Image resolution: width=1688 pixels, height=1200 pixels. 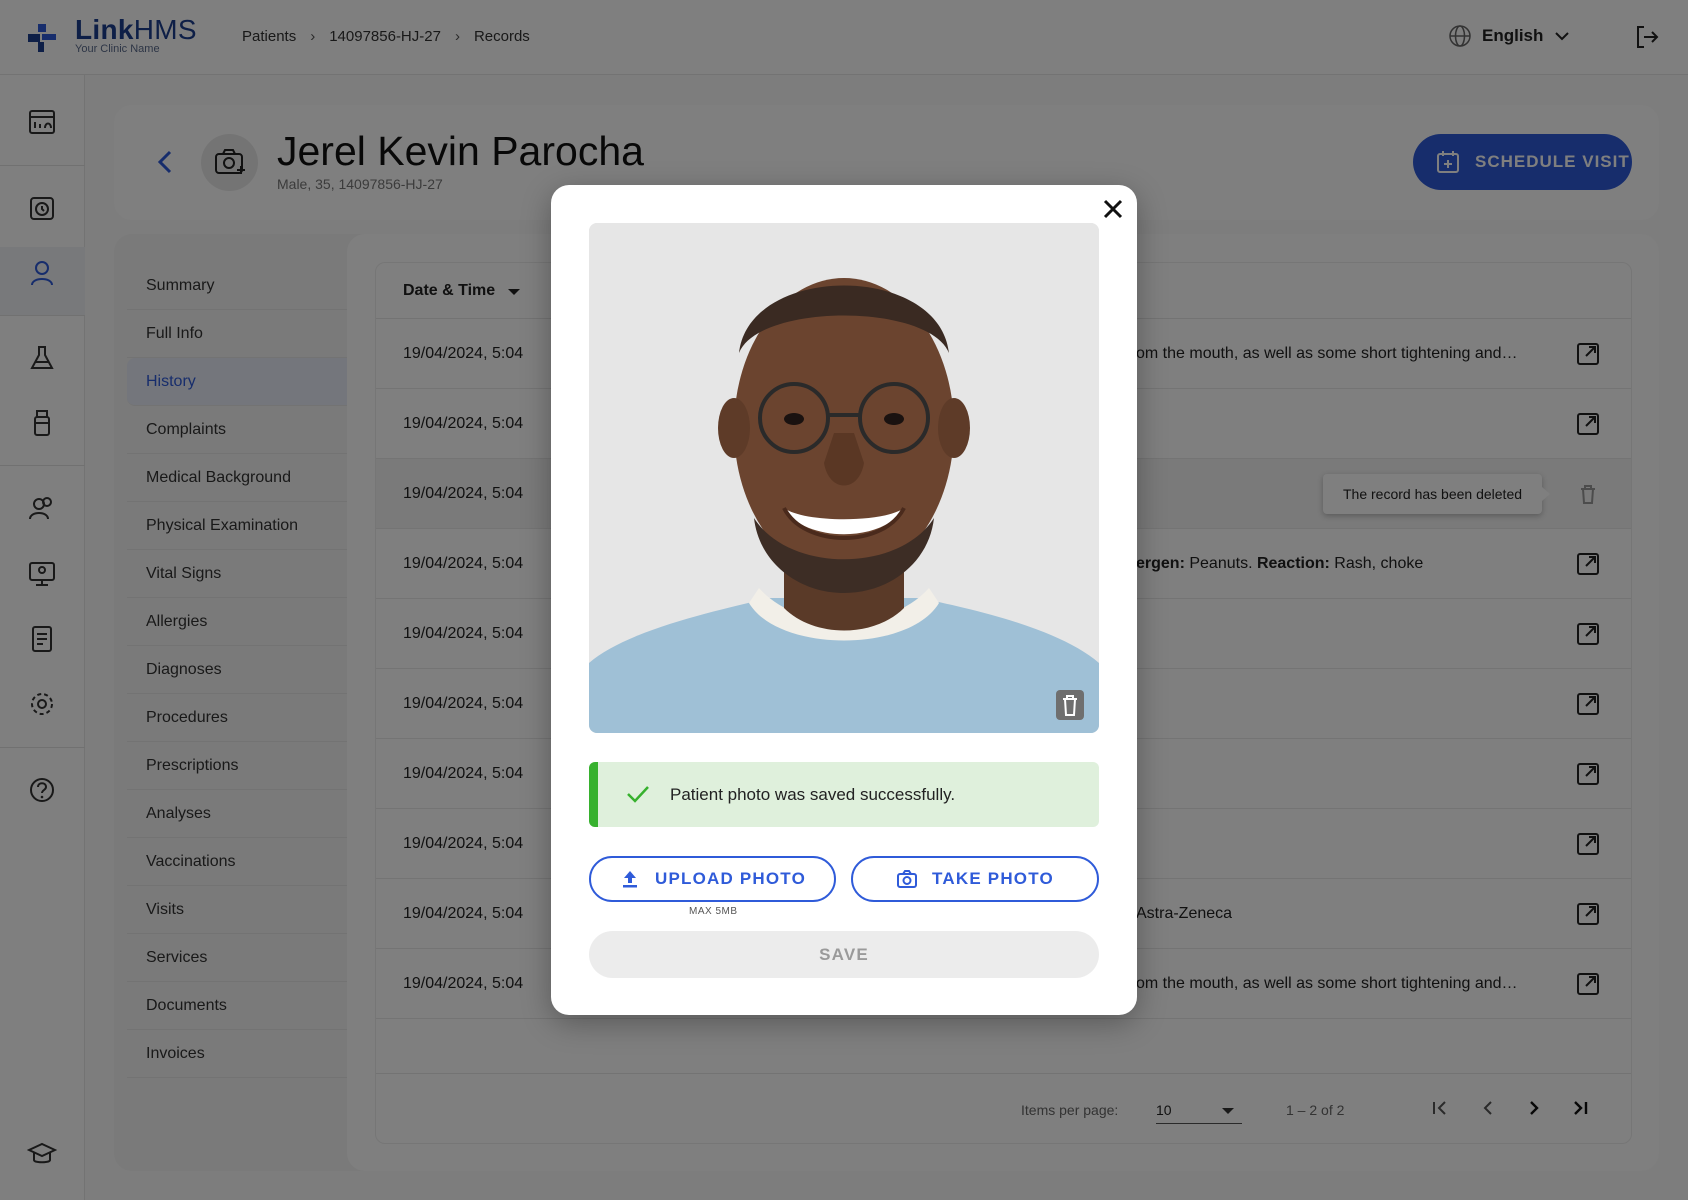 What do you see at coordinates (629, 879) in the screenshot?
I see `upload-icon` at bounding box center [629, 879].